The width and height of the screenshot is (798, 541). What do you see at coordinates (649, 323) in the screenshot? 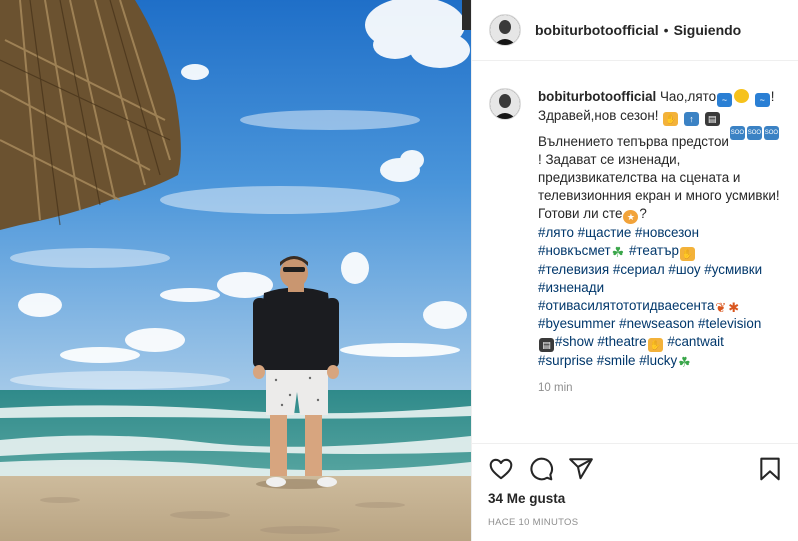
I see `hashtags-7: #byesummer #newseason #television` at bounding box center [649, 323].